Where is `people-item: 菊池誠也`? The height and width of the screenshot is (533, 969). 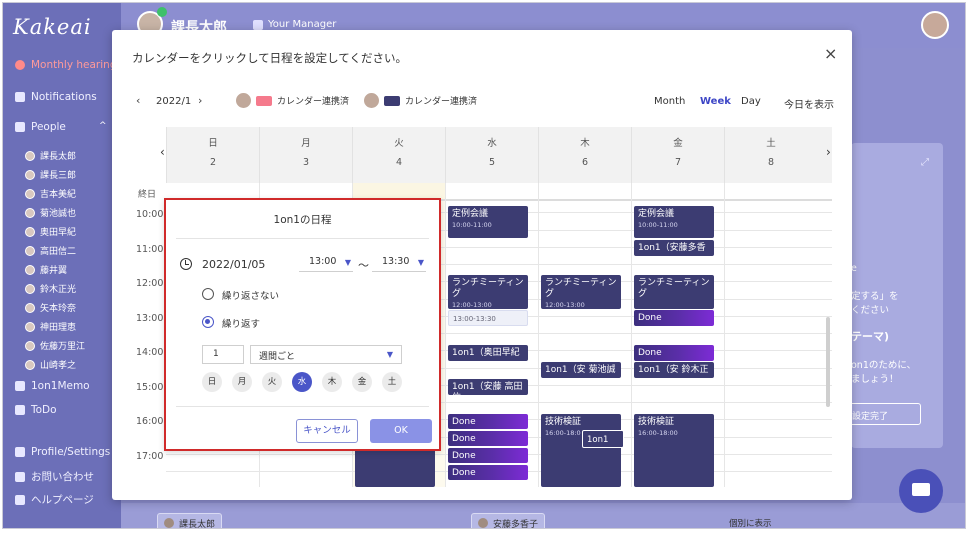
people-item: 菊池誠也 is located at coordinates (50, 212).